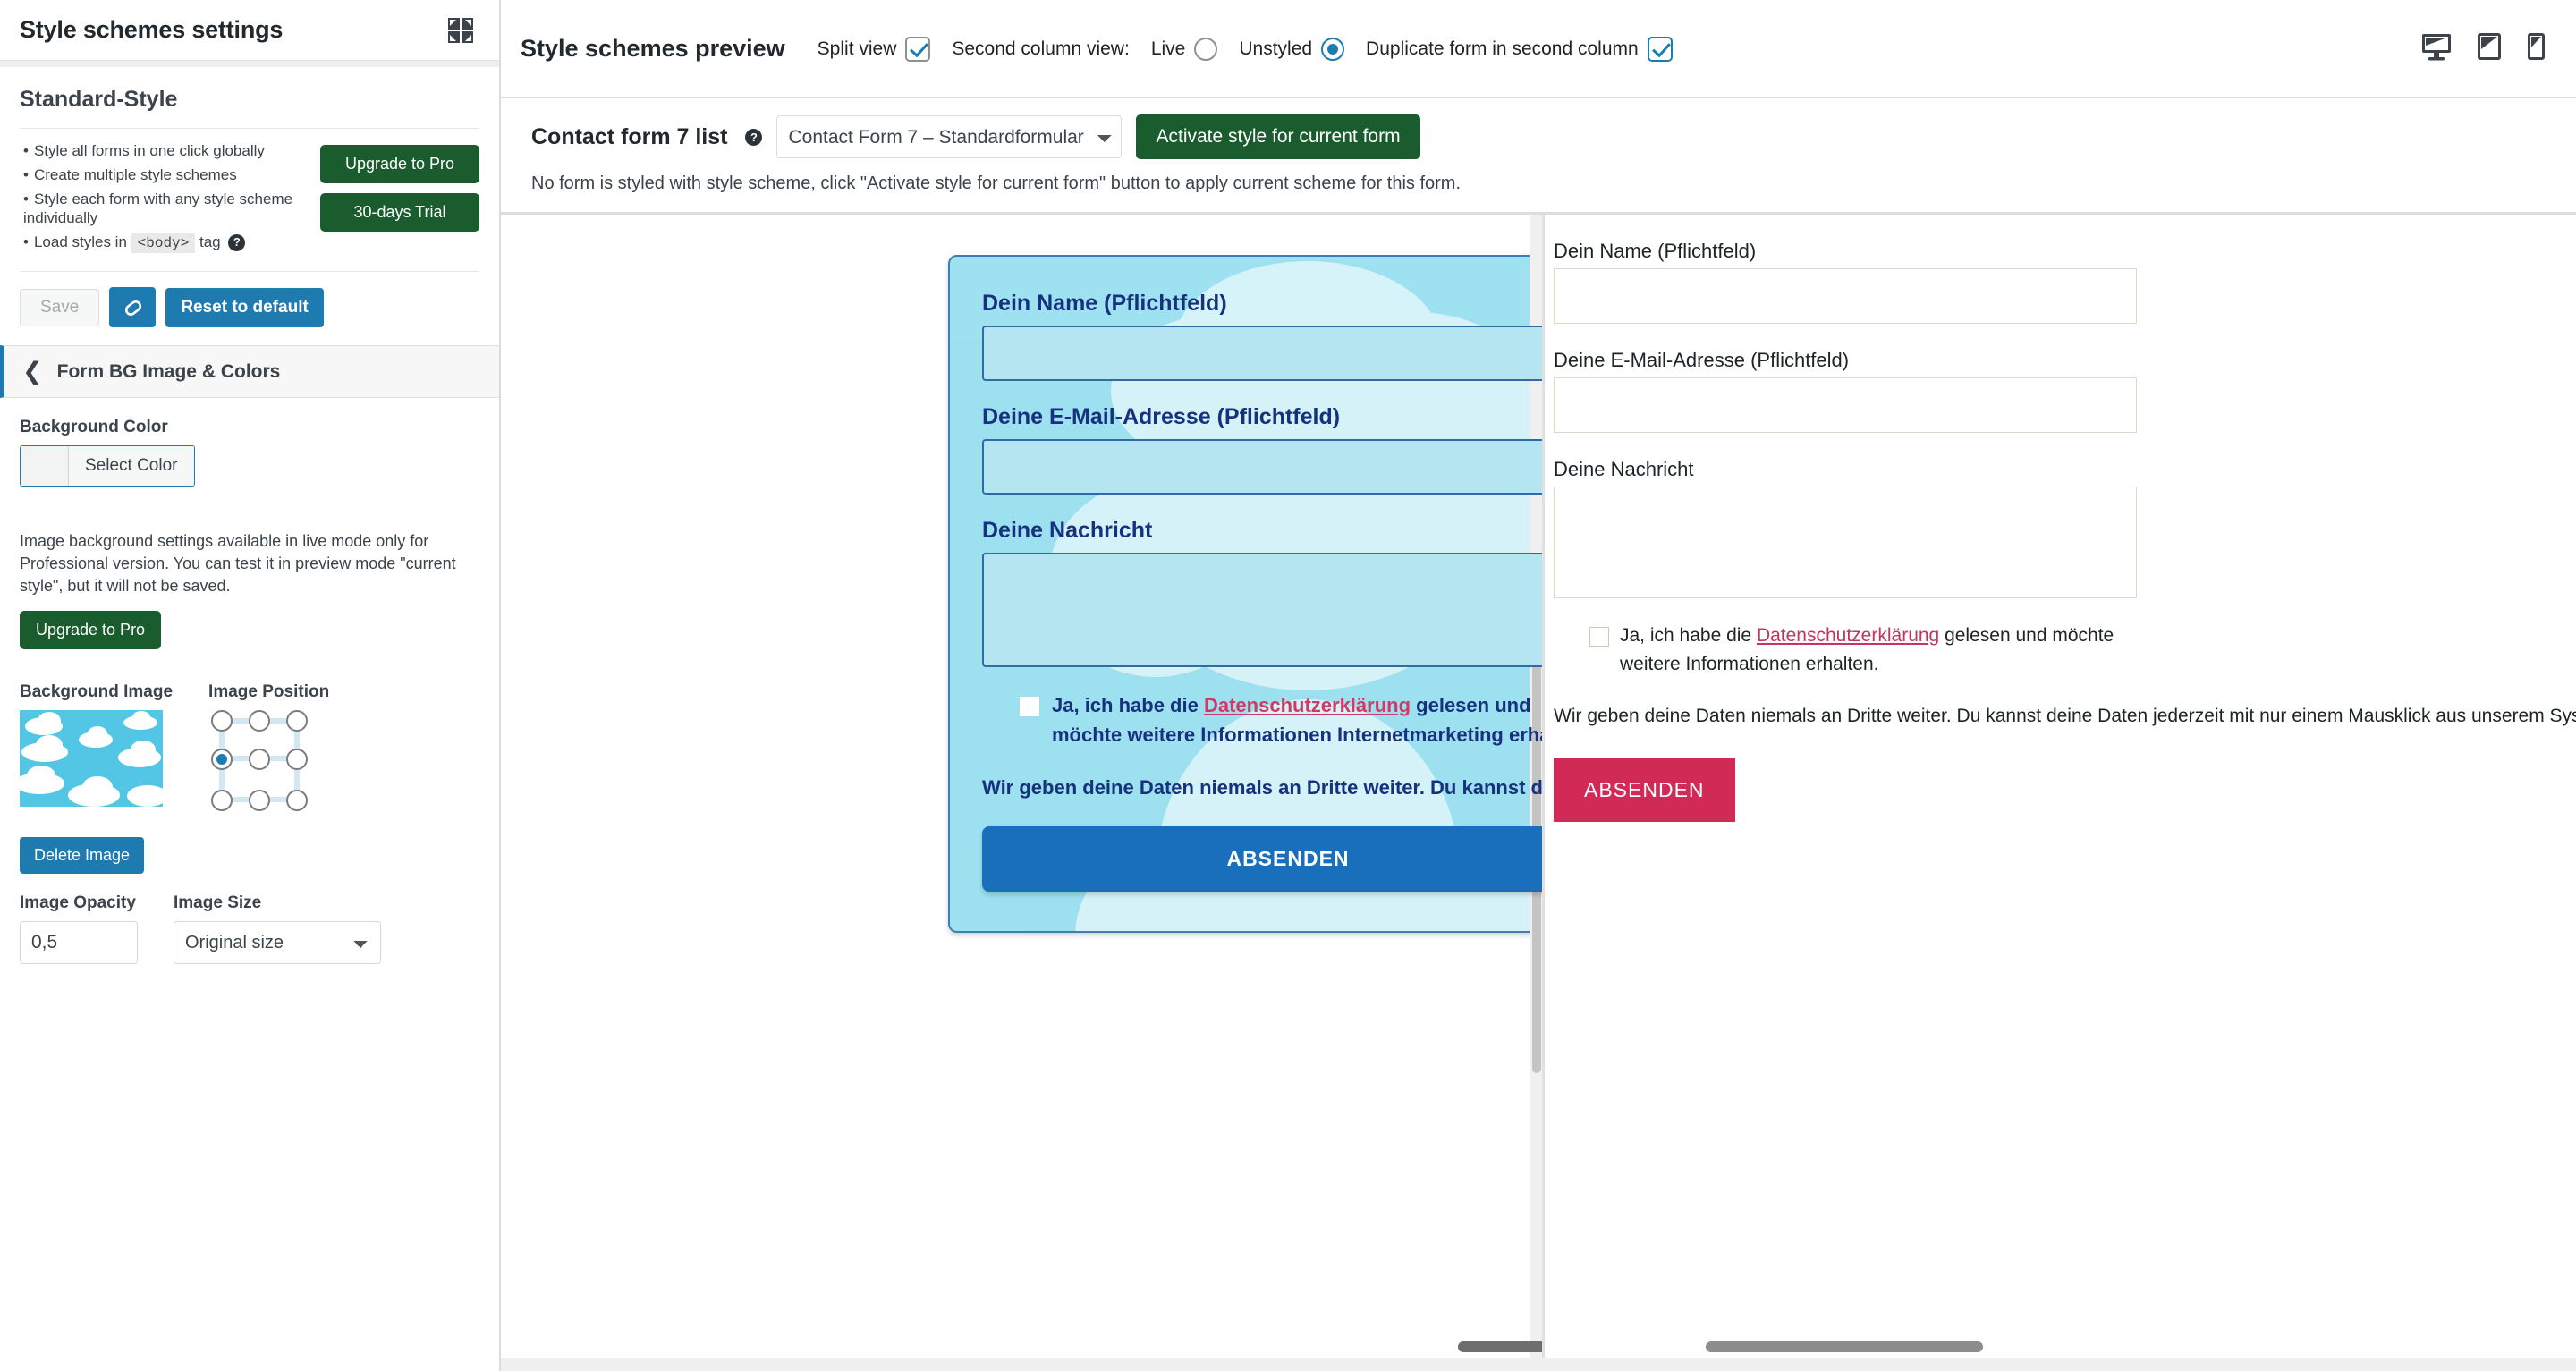 This screenshot has height=1371, width=2576. I want to click on styled-column-horizontal-scrollbar, so click(1272, 1347).